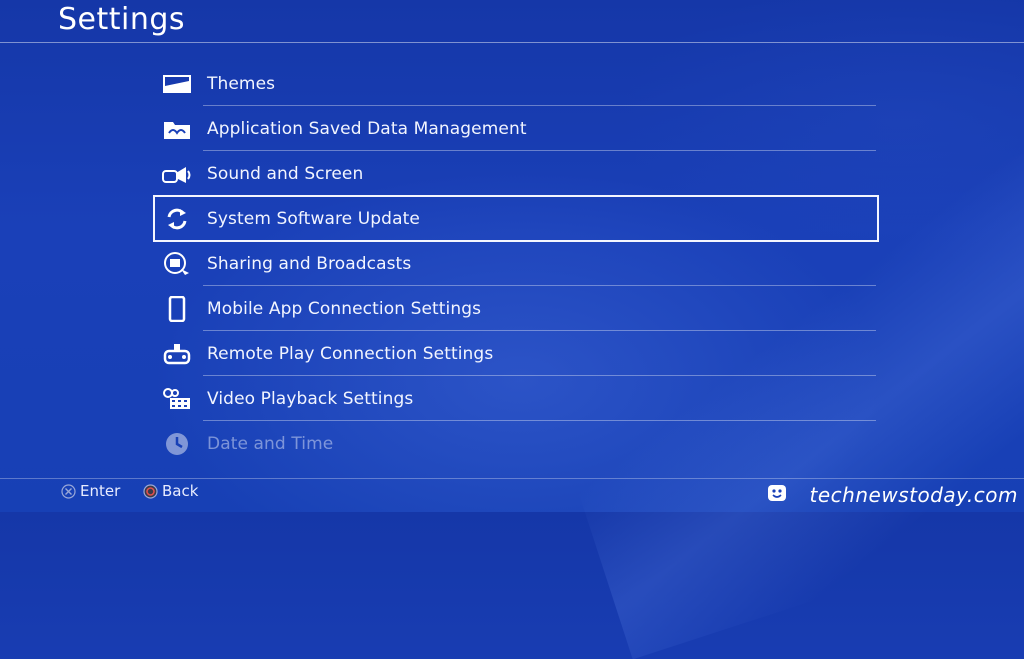 The height and width of the screenshot is (659, 1024). I want to click on watermark-text: technewstoday.com, so click(913, 495).